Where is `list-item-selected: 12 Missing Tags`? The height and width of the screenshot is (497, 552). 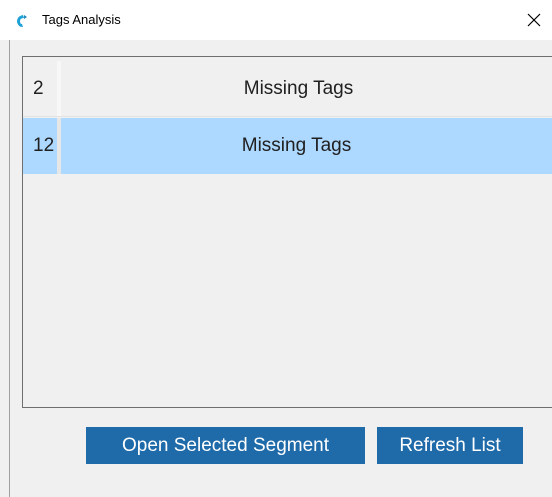
list-item-selected: 12 Missing Tags is located at coordinates (287, 146).